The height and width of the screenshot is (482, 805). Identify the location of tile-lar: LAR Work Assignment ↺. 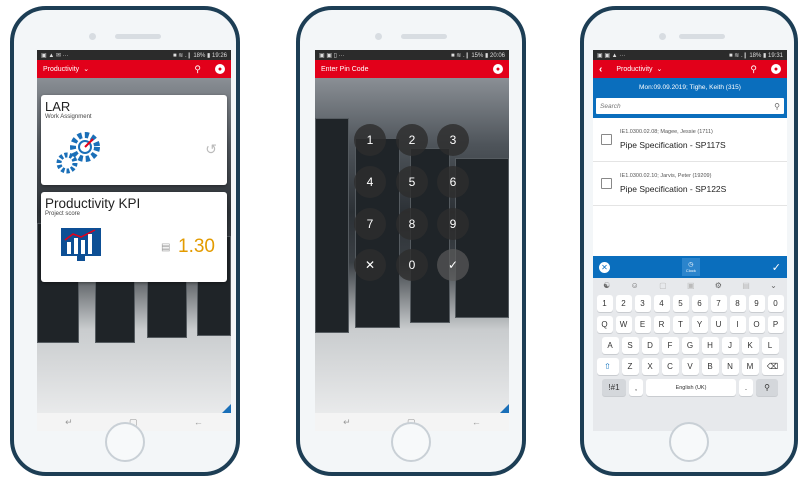
(134, 140).